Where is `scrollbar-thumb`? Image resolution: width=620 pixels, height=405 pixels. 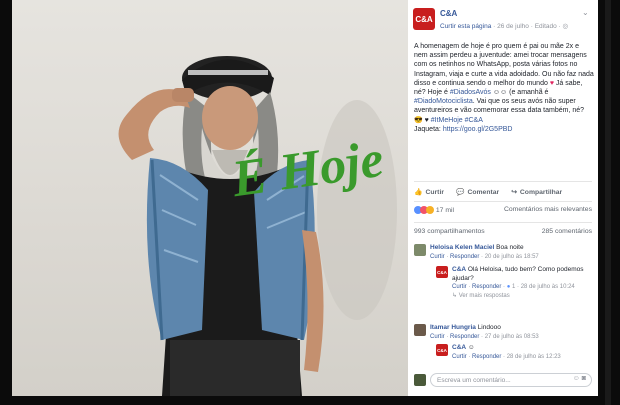
scrollbar-thumb is located at coordinates (608, 202).